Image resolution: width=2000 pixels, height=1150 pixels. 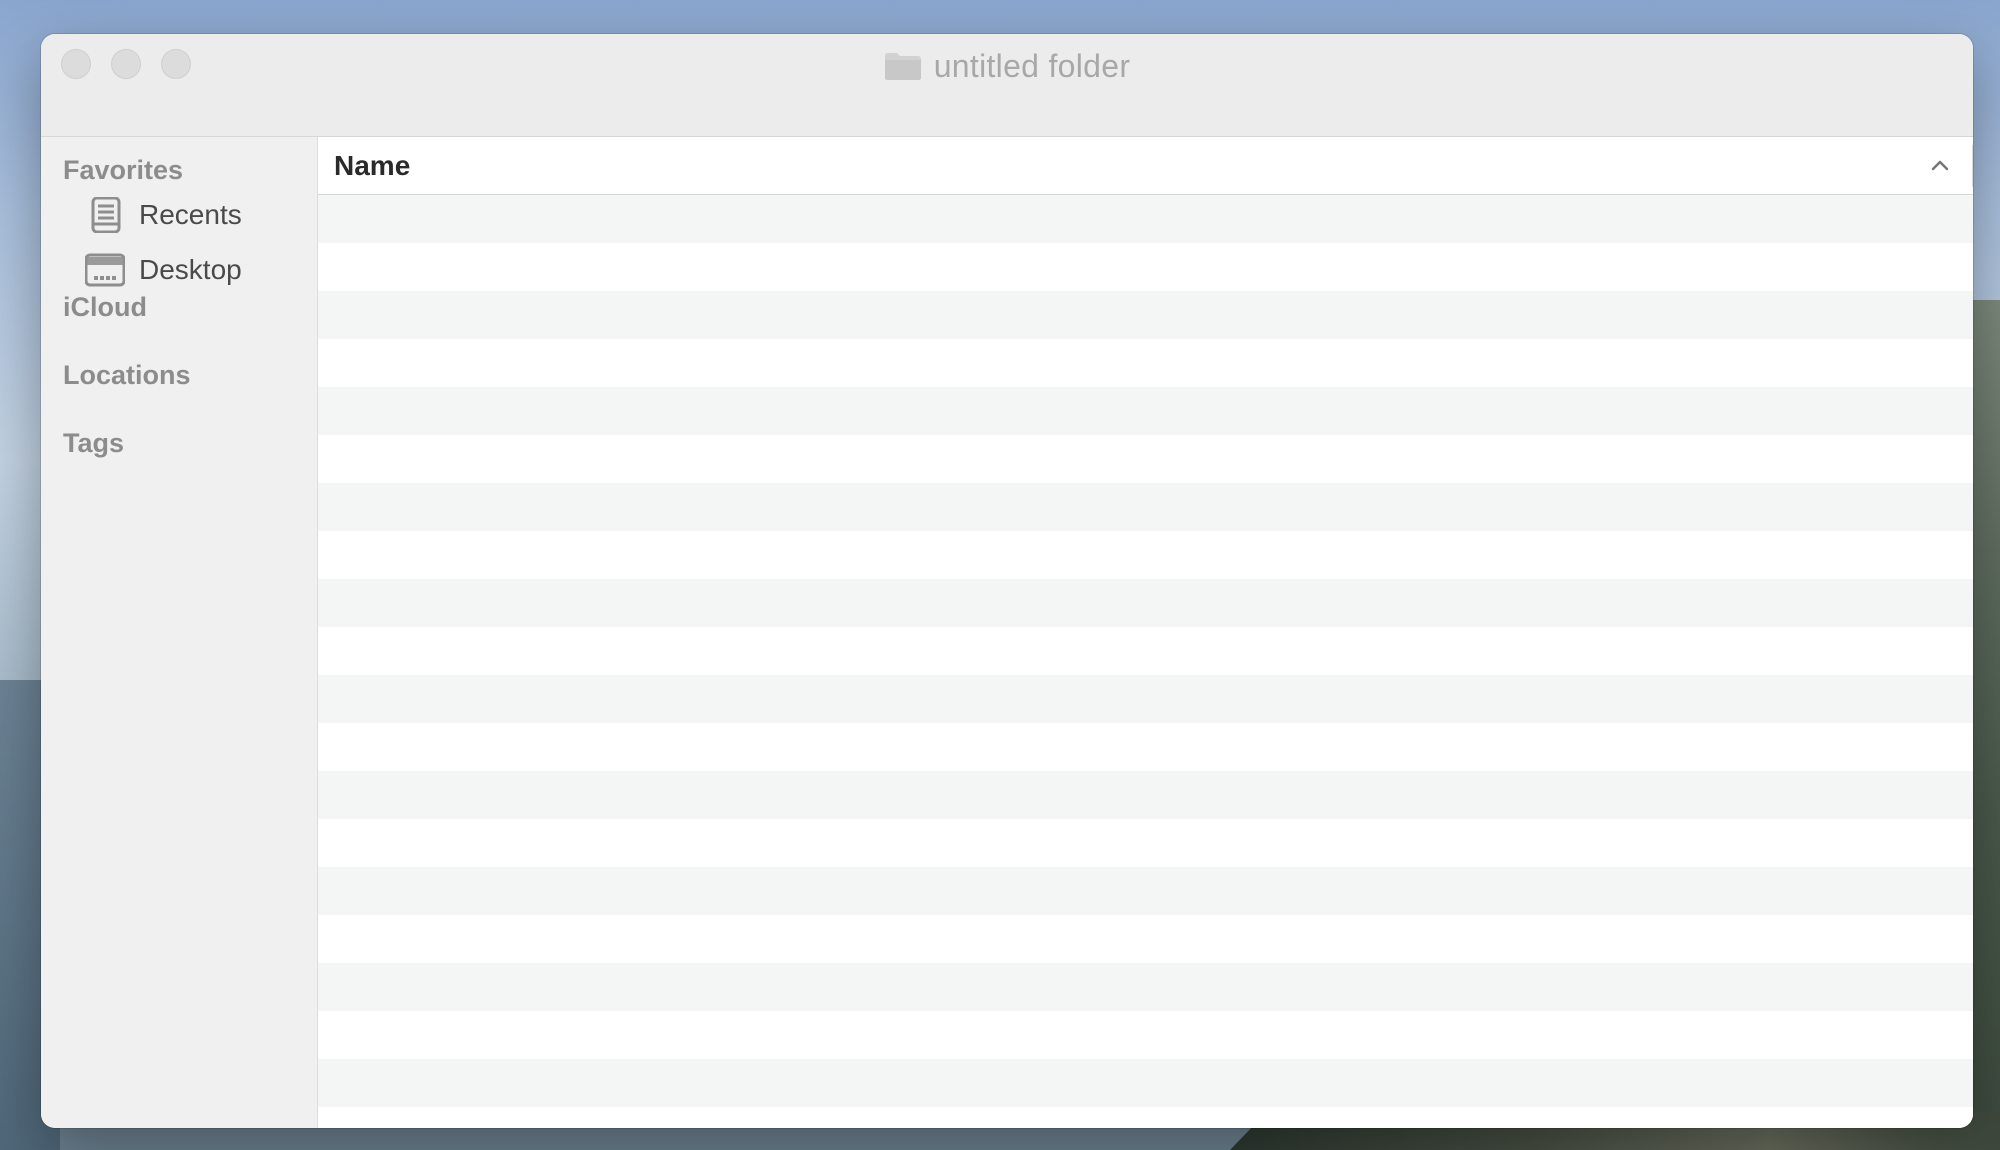 I want to click on column-header-name: Name, so click(x=372, y=166).